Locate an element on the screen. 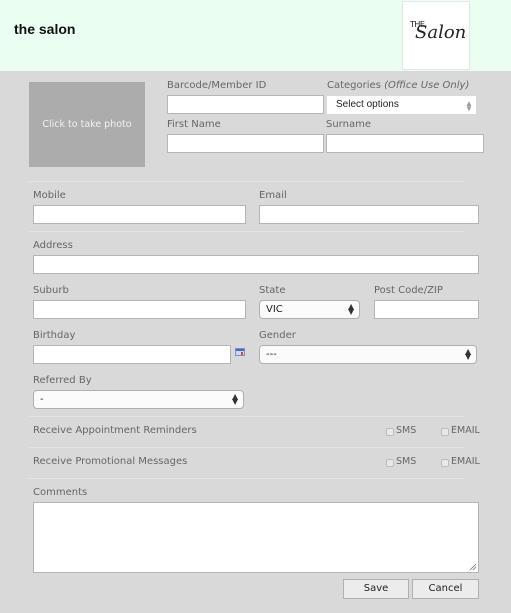  categories-label-note: (Office Use Only) is located at coordinates (427, 85).